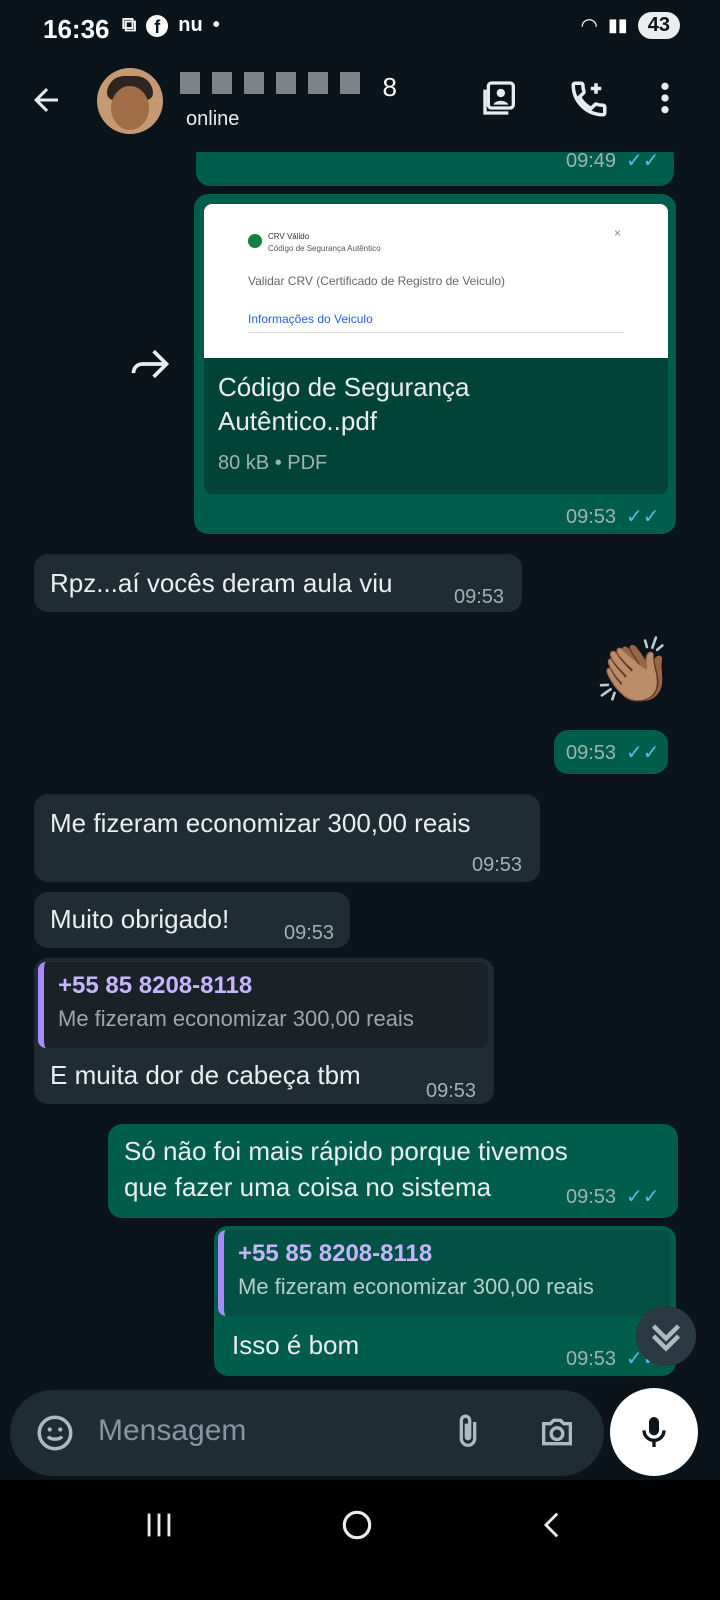 The height and width of the screenshot is (1600, 720). I want to click on message-incoming: Rpz...aí vocês deram aula viu 09:53, so click(278, 583).